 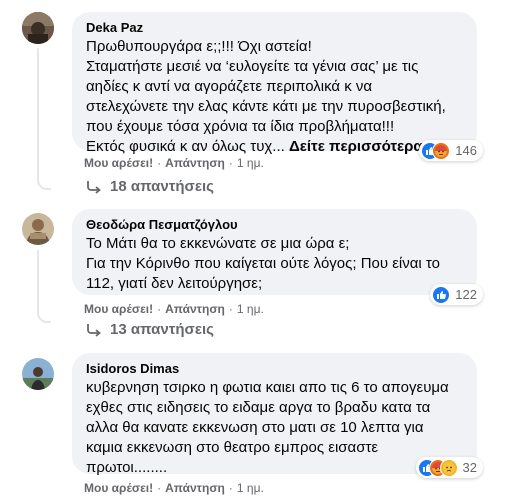 What do you see at coordinates (218, 243) in the screenshot?
I see `comment-text-line: Το Μάτι θα το εκκενώνατε σε μια ώρα ε;` at bounding box center [218, 243].